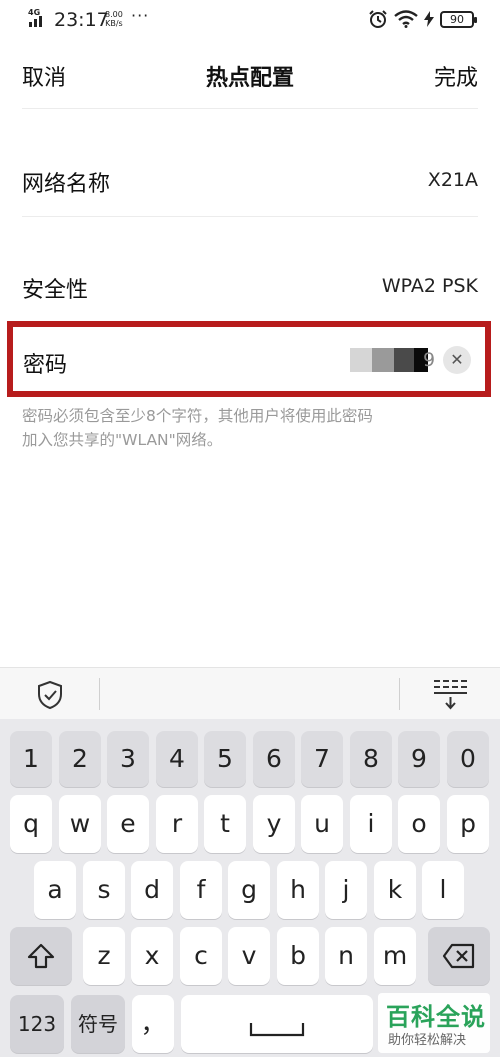 Image resolution: width=500 pixels, height=1057 pixels. I want to click on alarm-icon, so click(378, 19).